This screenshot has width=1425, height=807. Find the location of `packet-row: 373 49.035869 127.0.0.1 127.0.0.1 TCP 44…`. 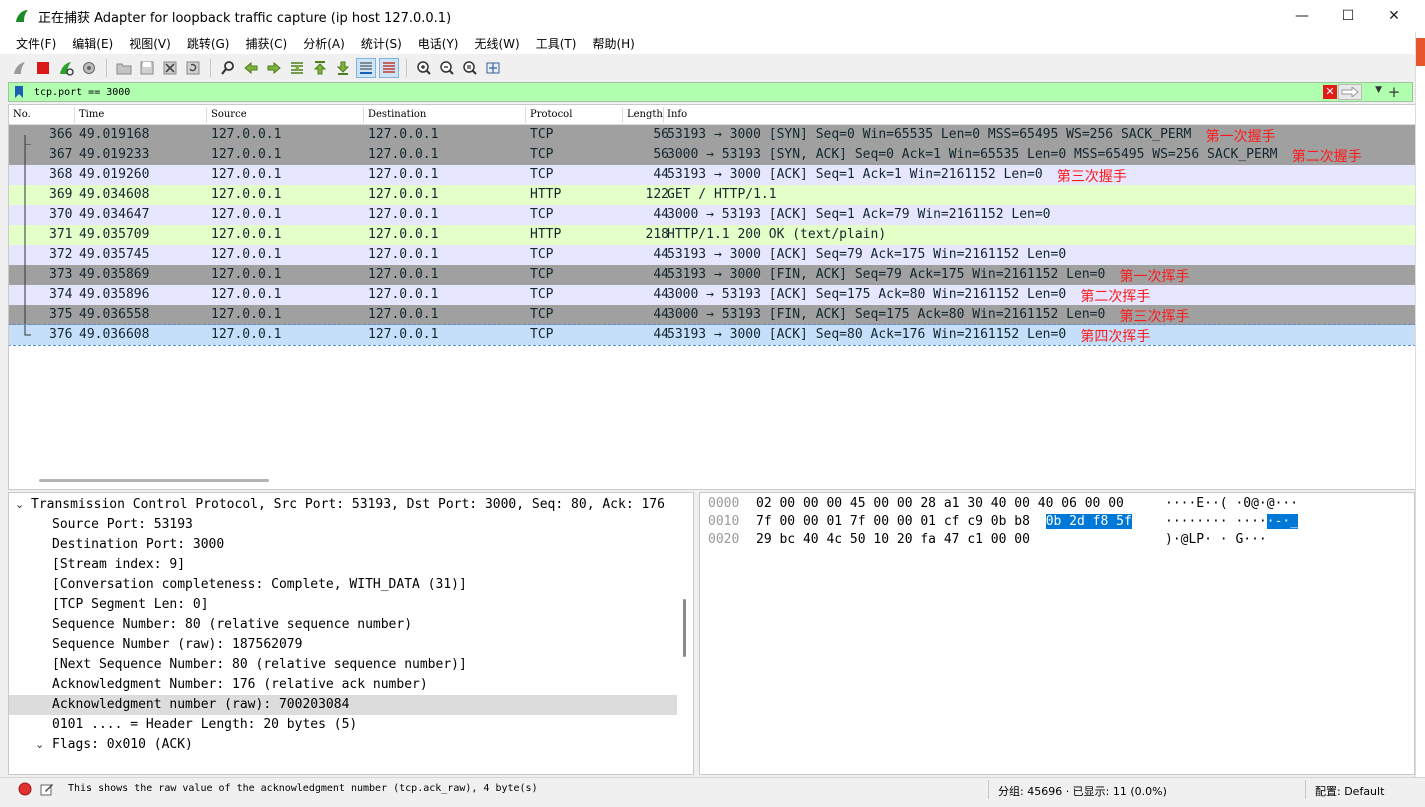

packet-row: 373 49.035869 127.0.0.1 127.0.0.1 TCP 44… is located at coordinates (712, 275).